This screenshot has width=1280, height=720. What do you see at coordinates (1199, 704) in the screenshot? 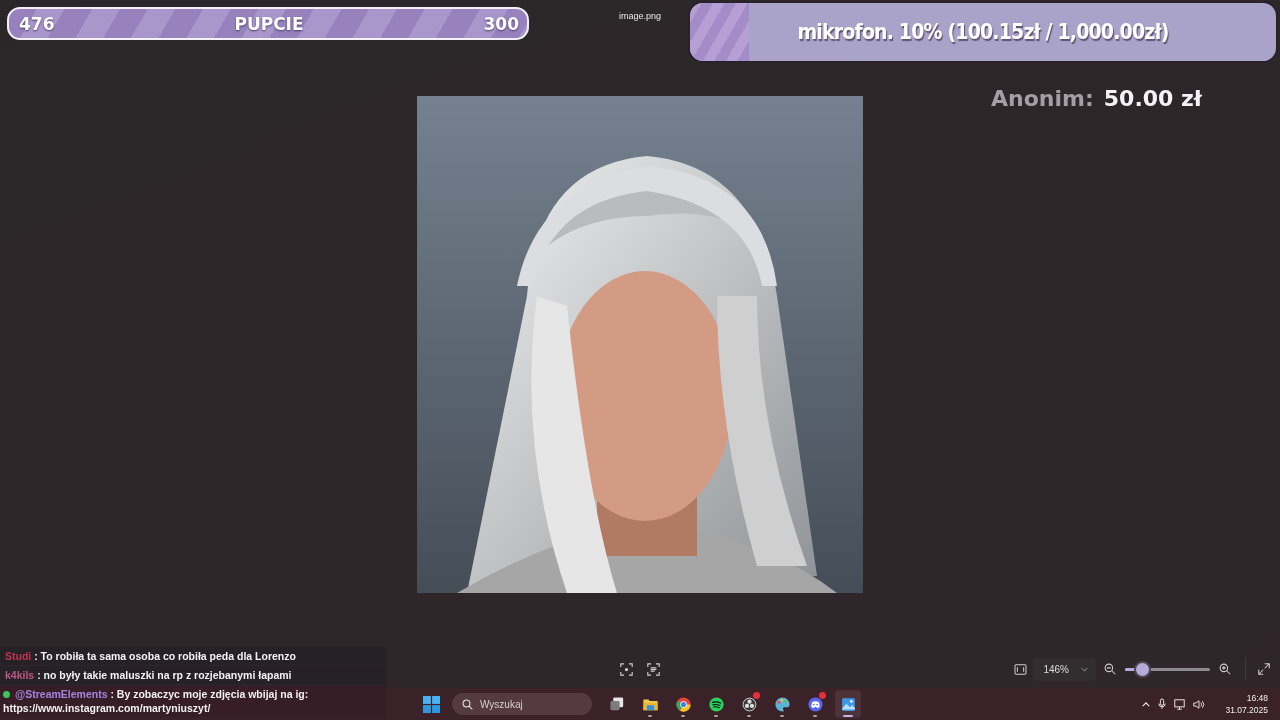
I see `speaker-icon` at bounding box center [1199, 704].